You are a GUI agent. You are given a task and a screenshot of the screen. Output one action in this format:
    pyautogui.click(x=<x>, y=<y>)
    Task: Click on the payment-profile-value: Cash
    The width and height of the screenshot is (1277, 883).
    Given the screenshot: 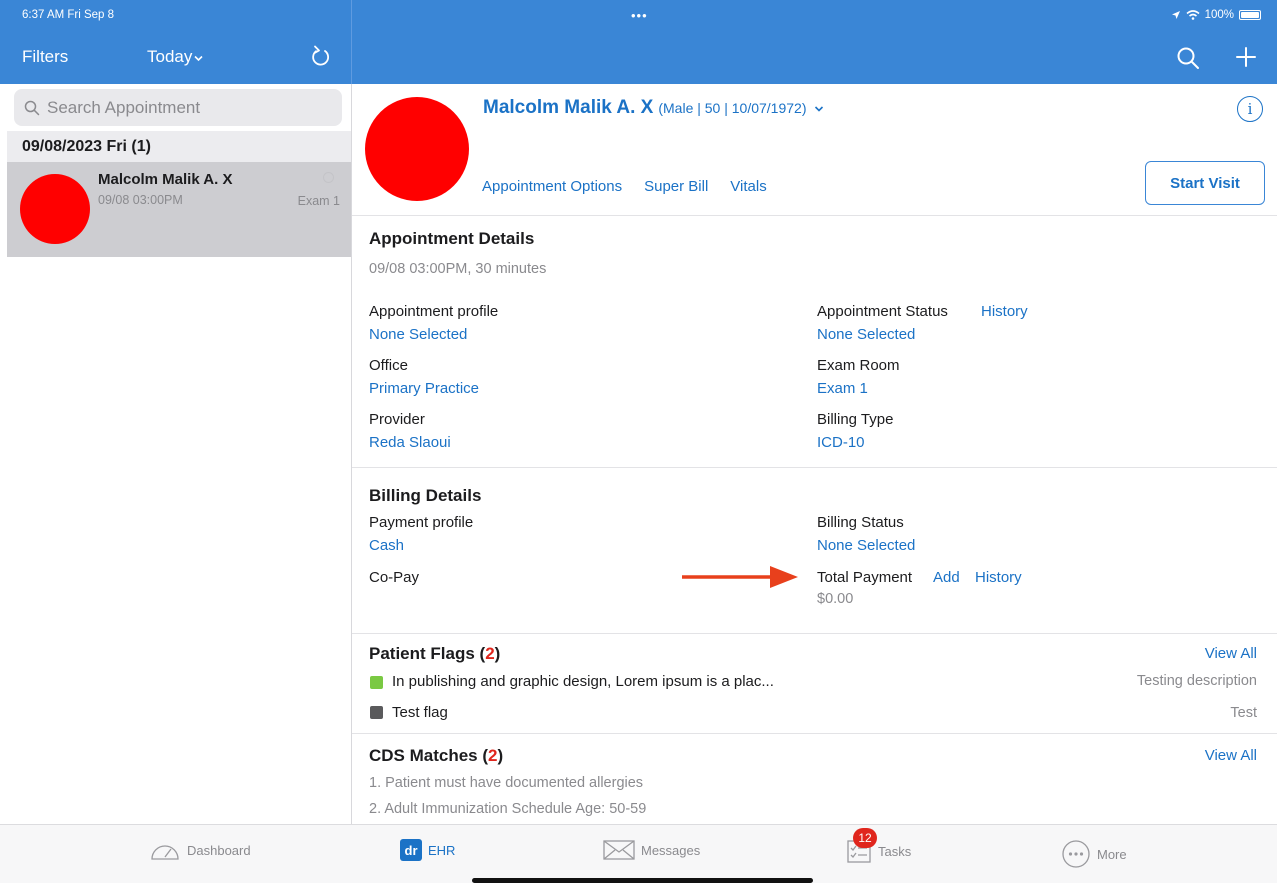 What is the action you would take?
    pyautogui.click(x=386, y=545)
    